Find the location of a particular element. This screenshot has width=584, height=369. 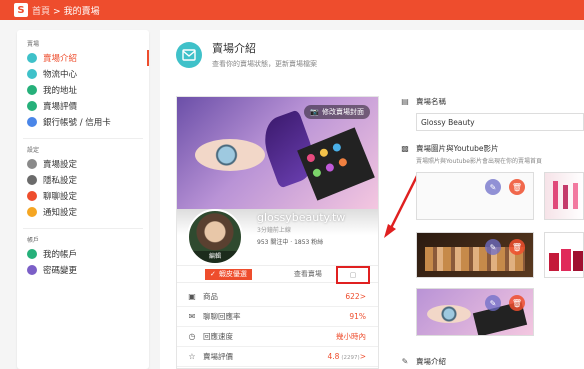

sidebar-group-settings: 設定 is located at coordinates (33, 150).